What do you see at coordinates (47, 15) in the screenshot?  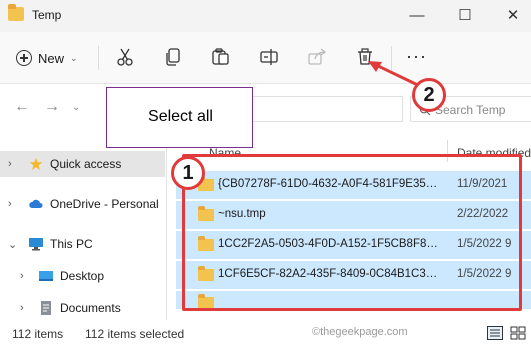 I see `window-title: Temp` at bounding box center [47, 15].